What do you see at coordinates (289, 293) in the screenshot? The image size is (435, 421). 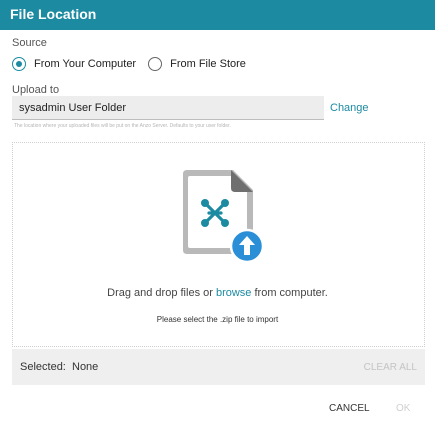 I see `drop-text-after: from computer.` at bounding box center [289, 293].